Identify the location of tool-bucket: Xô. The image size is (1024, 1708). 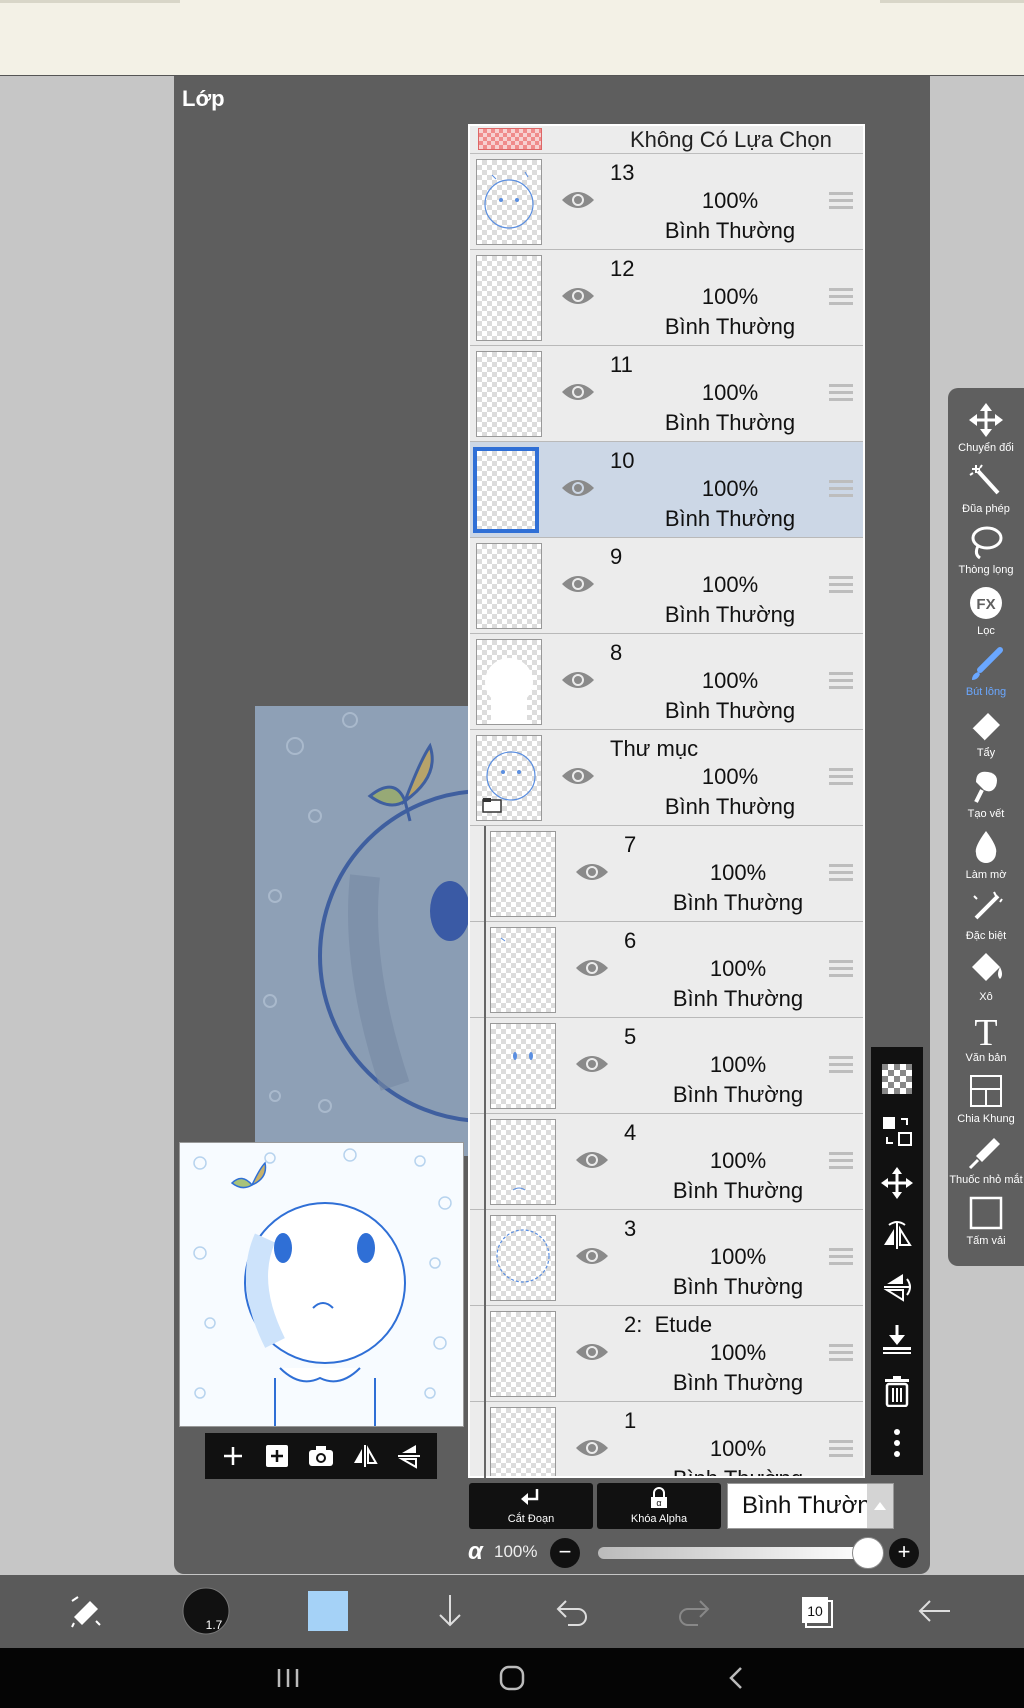
(986, 981).